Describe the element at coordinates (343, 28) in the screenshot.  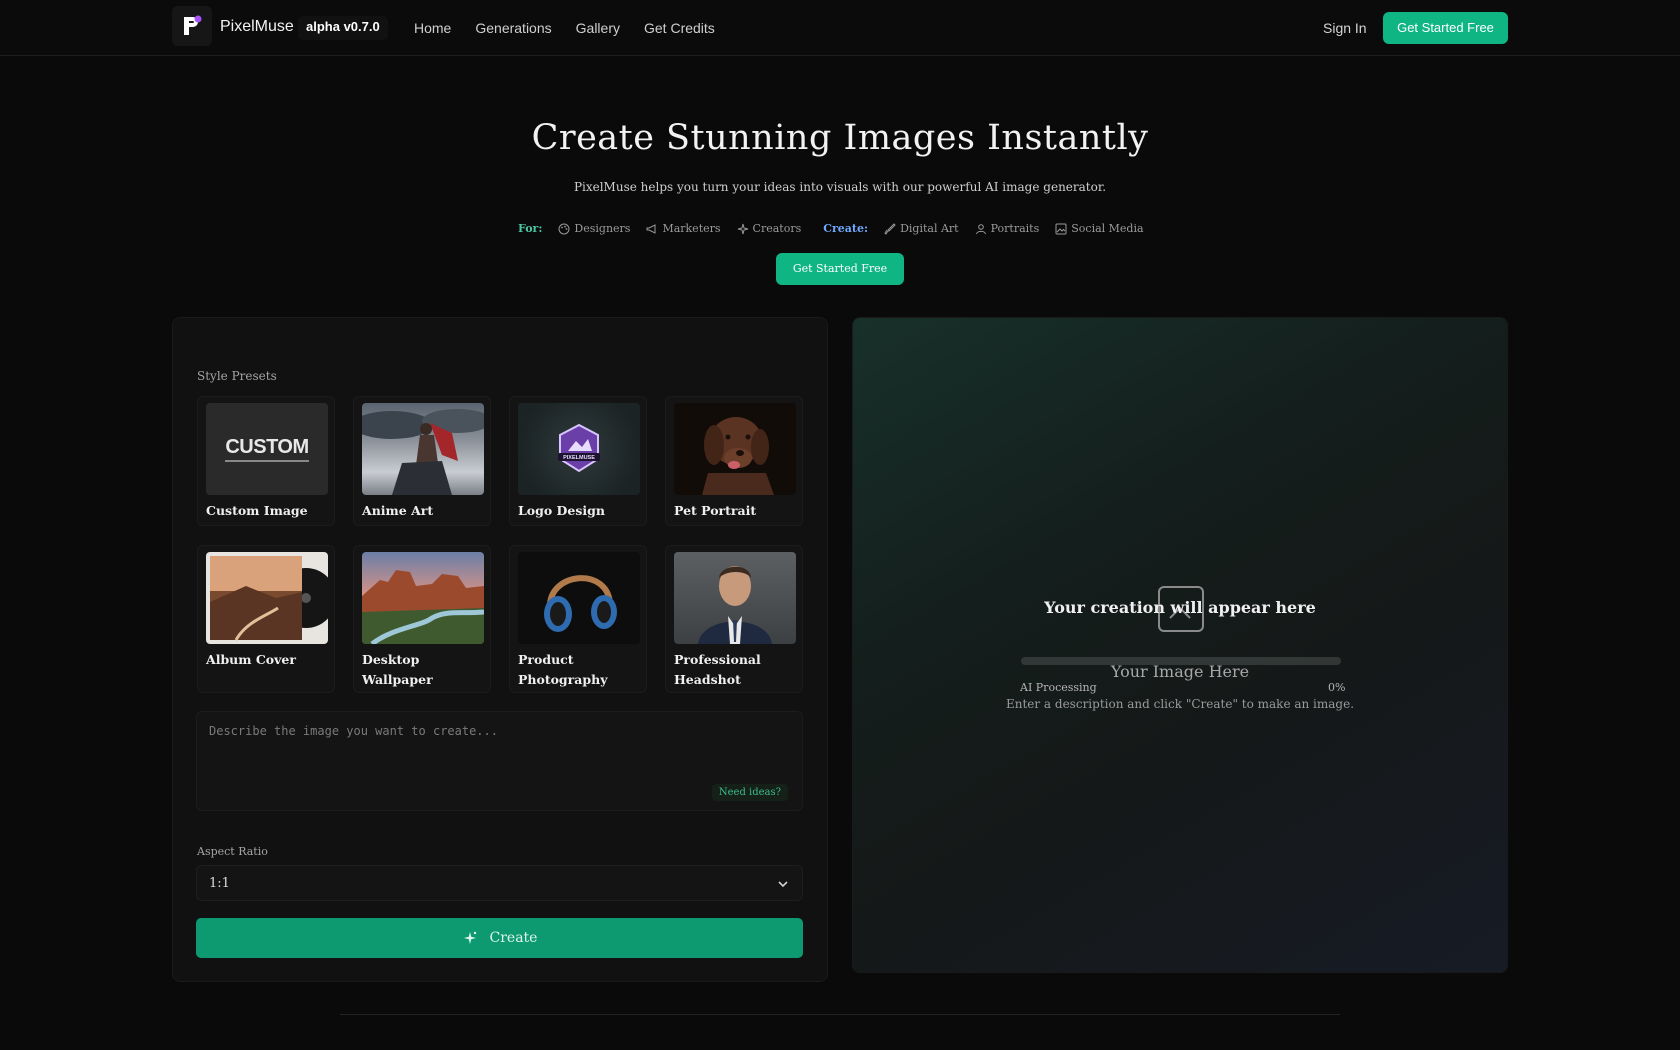
I see `version-badge: alpha v0.7.0` at that location.